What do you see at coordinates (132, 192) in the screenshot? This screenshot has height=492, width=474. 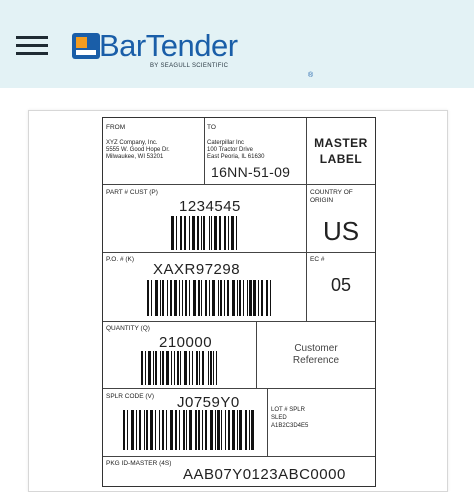 I see `part-caption: PART # CUST (P)` at bounding box center [132, 192].